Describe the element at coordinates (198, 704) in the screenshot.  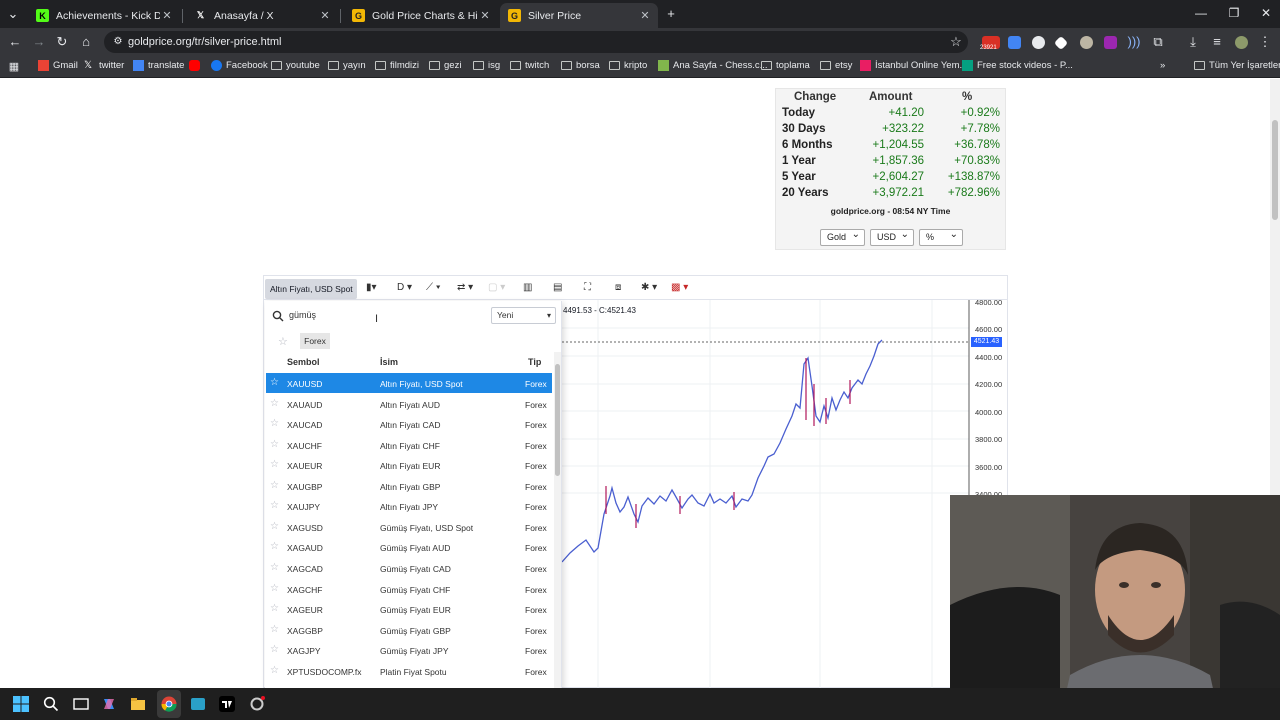
I see `app-icon` at that location.